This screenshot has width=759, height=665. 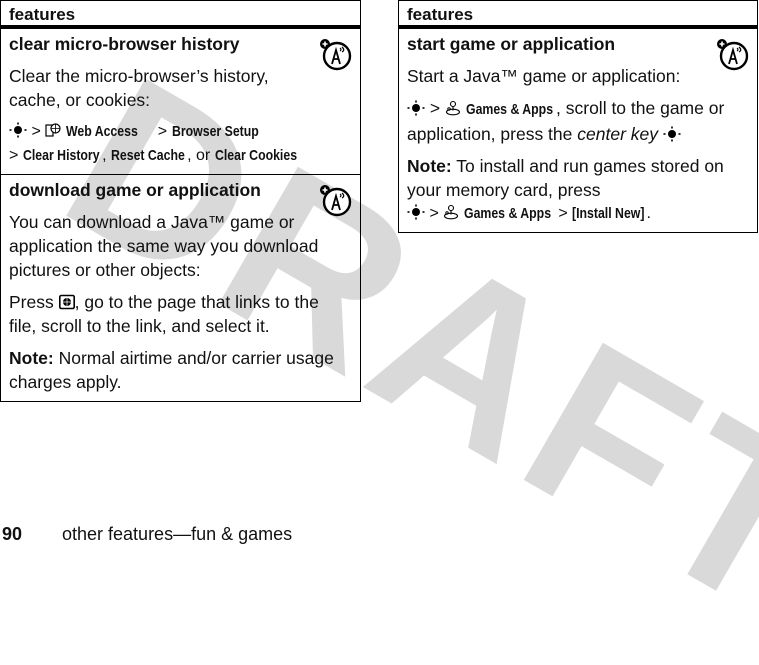 I want to click on menu-item-web-access: Web Access, so click(x=102, y=132).